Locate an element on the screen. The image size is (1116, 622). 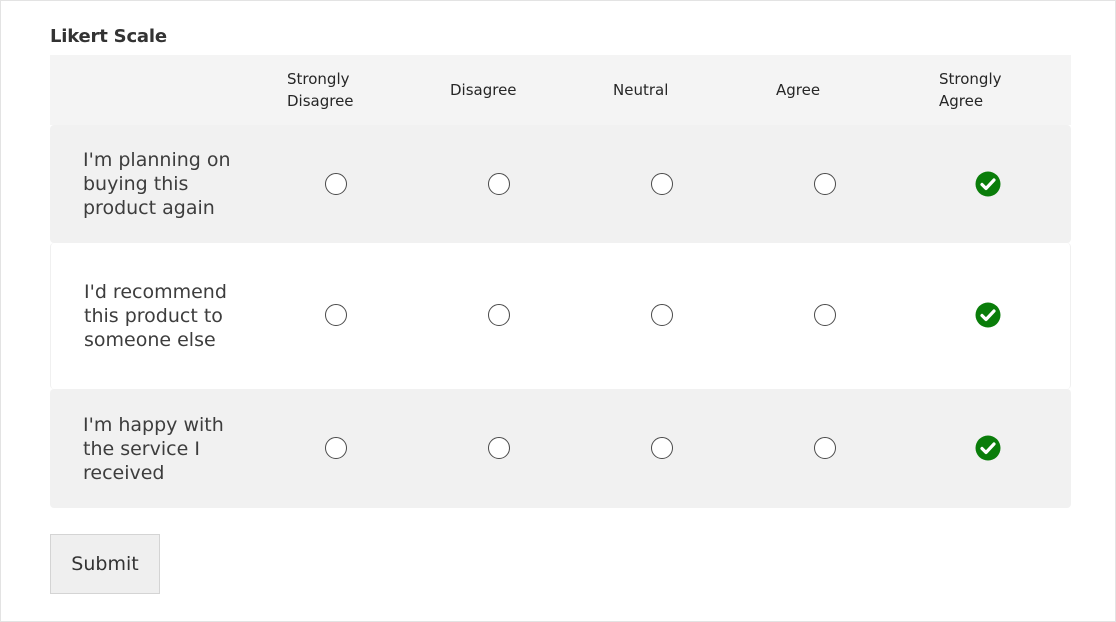
submit-button: Submit is located at coordinates (105, 564).